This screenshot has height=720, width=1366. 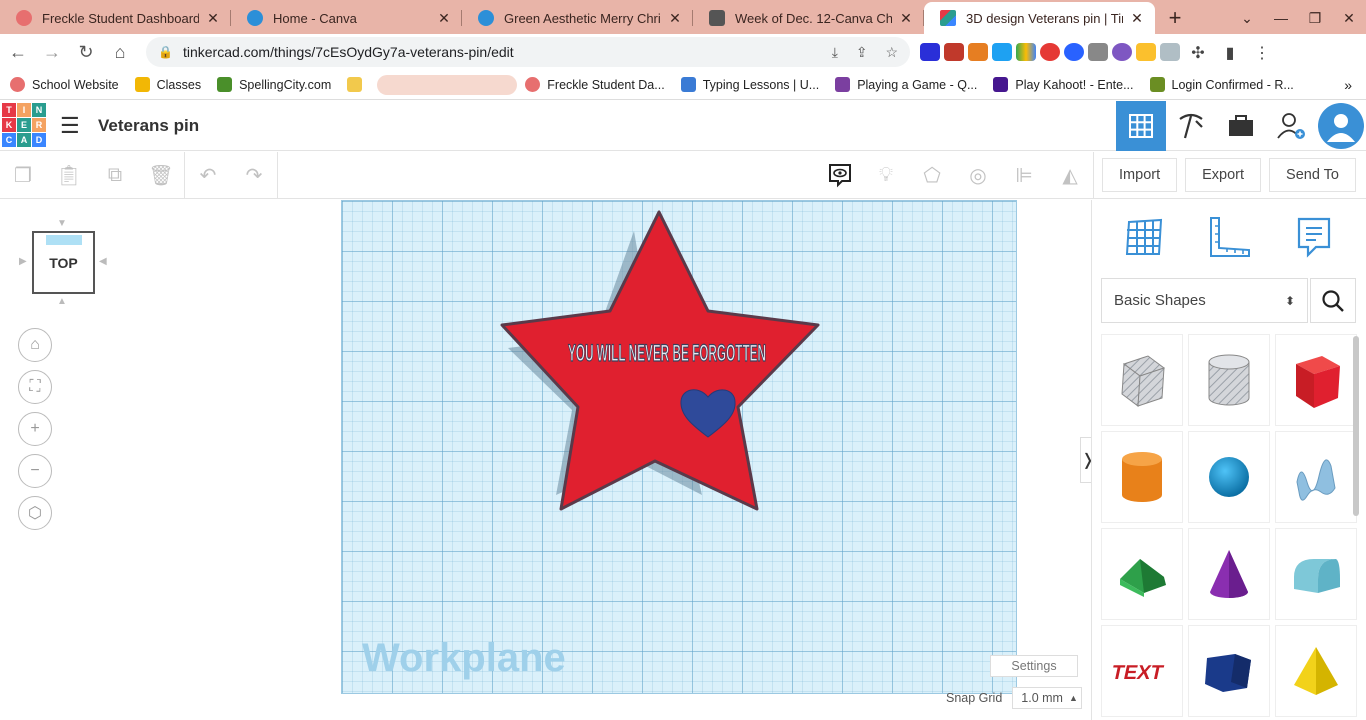 What do you see at coordinates (1026, 52) in the screenshot?
I see `drive-icon` at bounding box center [1026, 52].